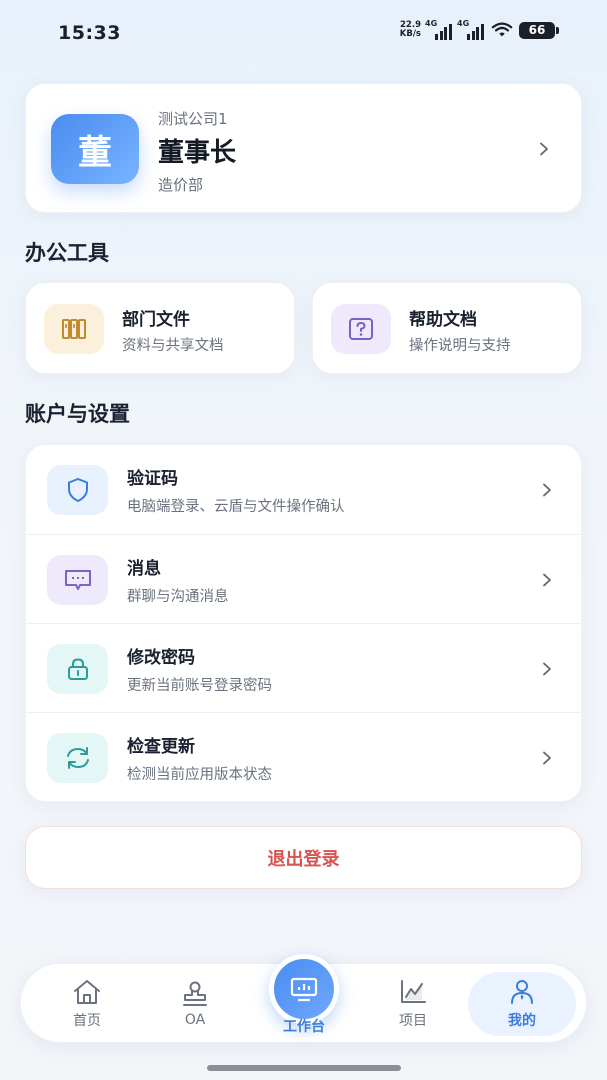  What do you see at coordinates (303, 33) in the screenshot?
I see `status-bar: 15:33 22.9 KB/s 4G 4G 66` at bounding box center [303, 33].